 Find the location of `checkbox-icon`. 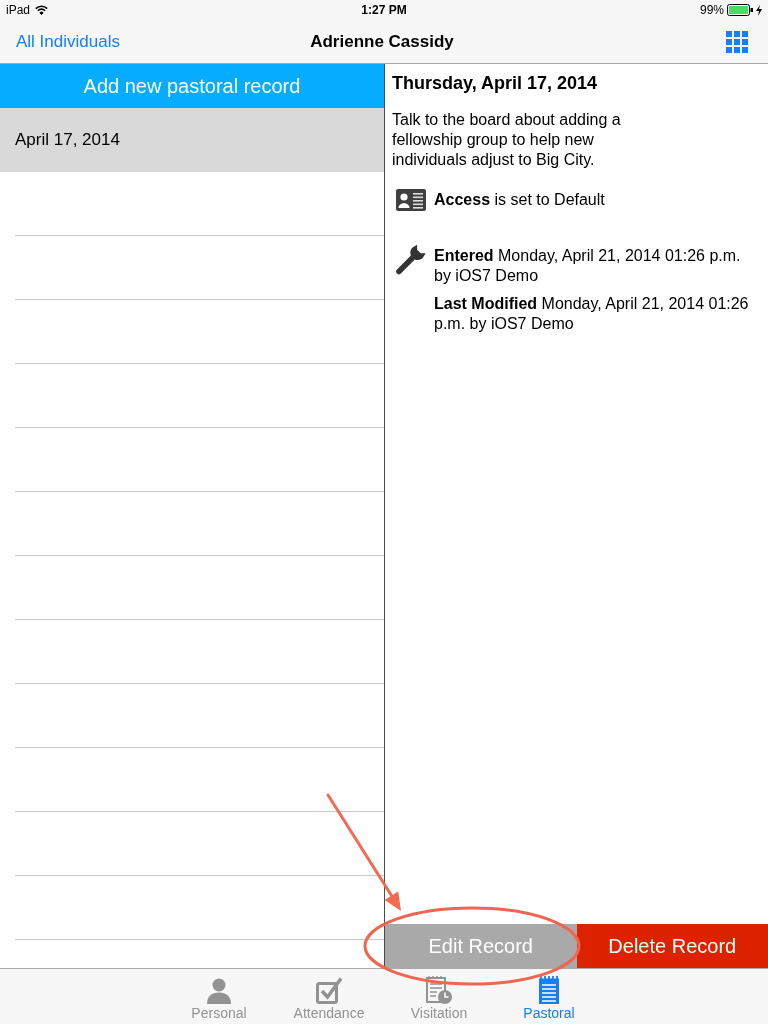

checkbox-icon is located at coordinates (329, 990).